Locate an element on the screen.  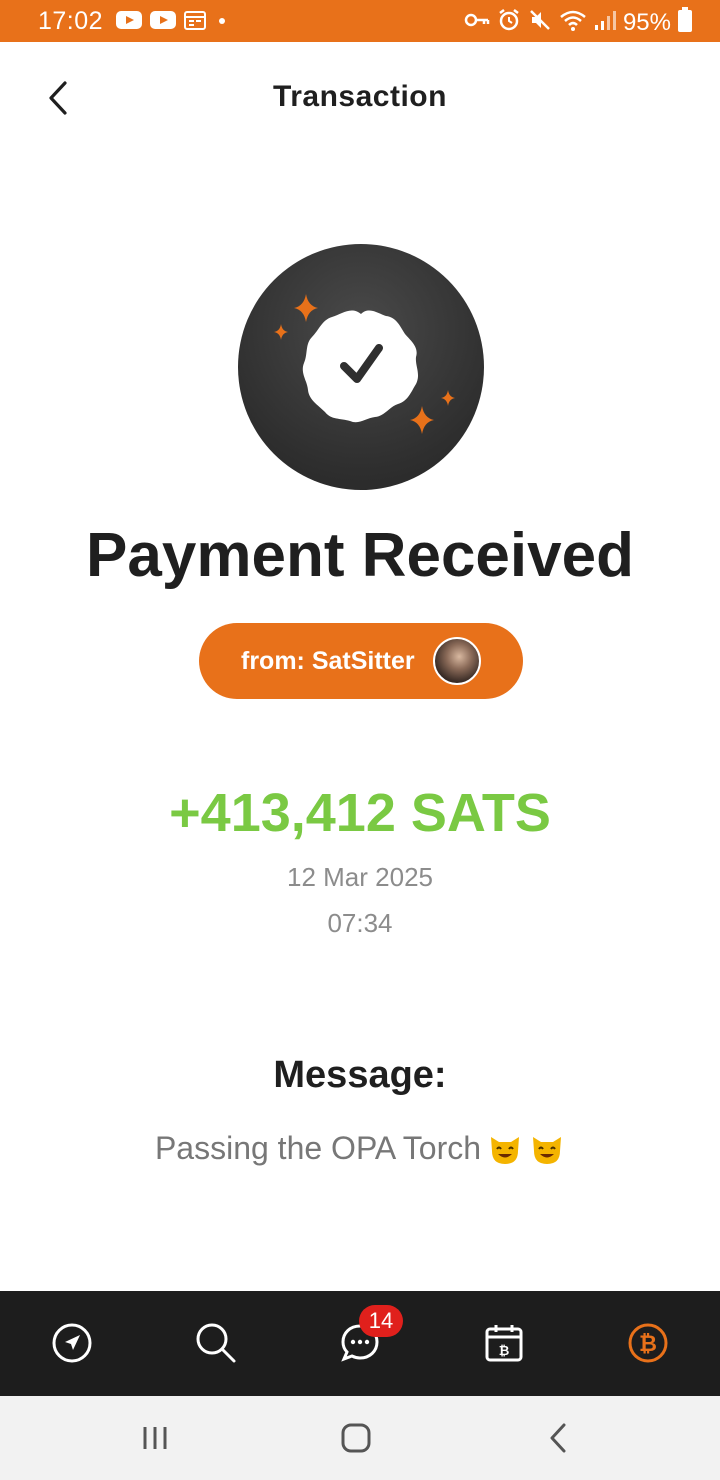
nav-explore is located at coordinates (72, 1343).